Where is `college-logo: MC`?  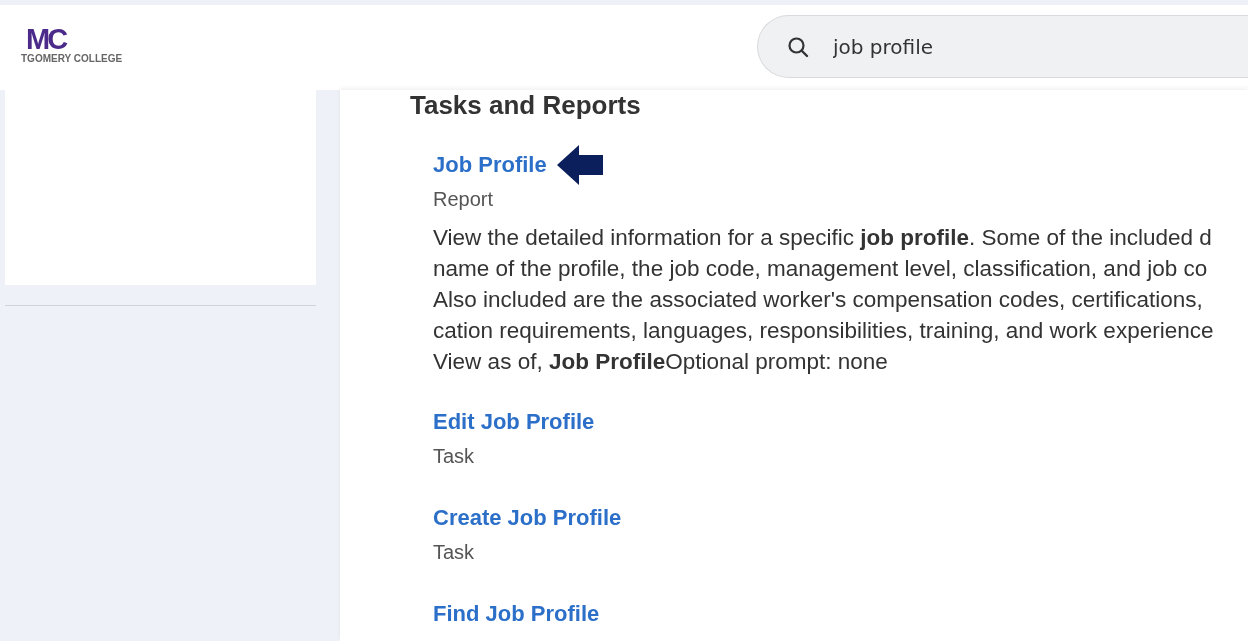 college-logo: MC is located at coordinates (46, 39).